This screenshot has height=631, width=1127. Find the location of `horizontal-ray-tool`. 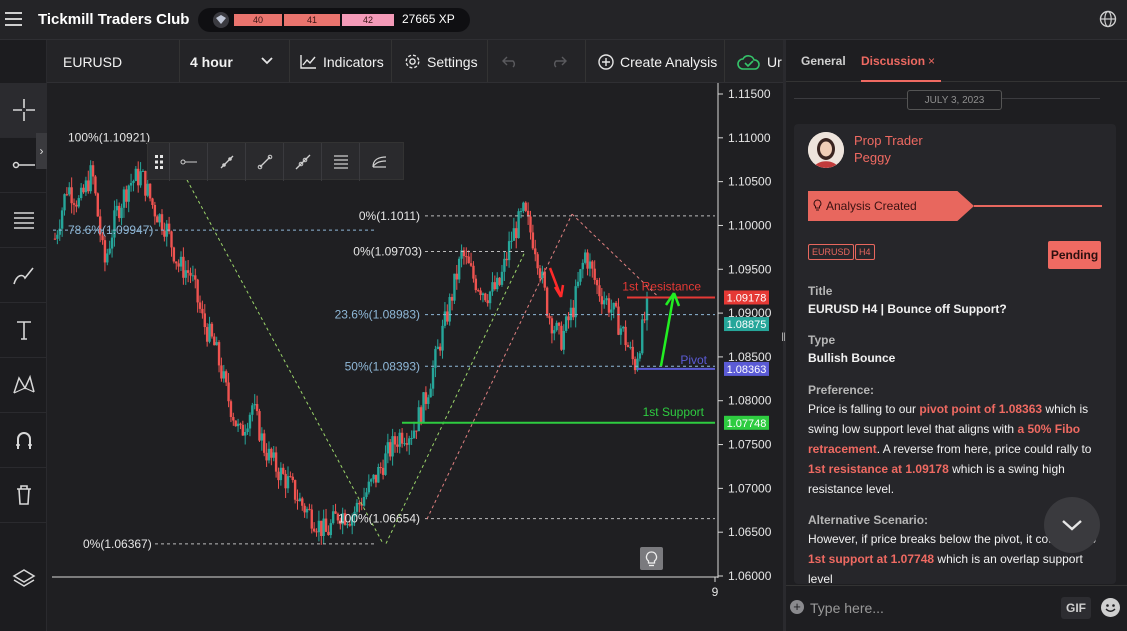

horizontal-ray-tool is located at coordinates (23, 165).